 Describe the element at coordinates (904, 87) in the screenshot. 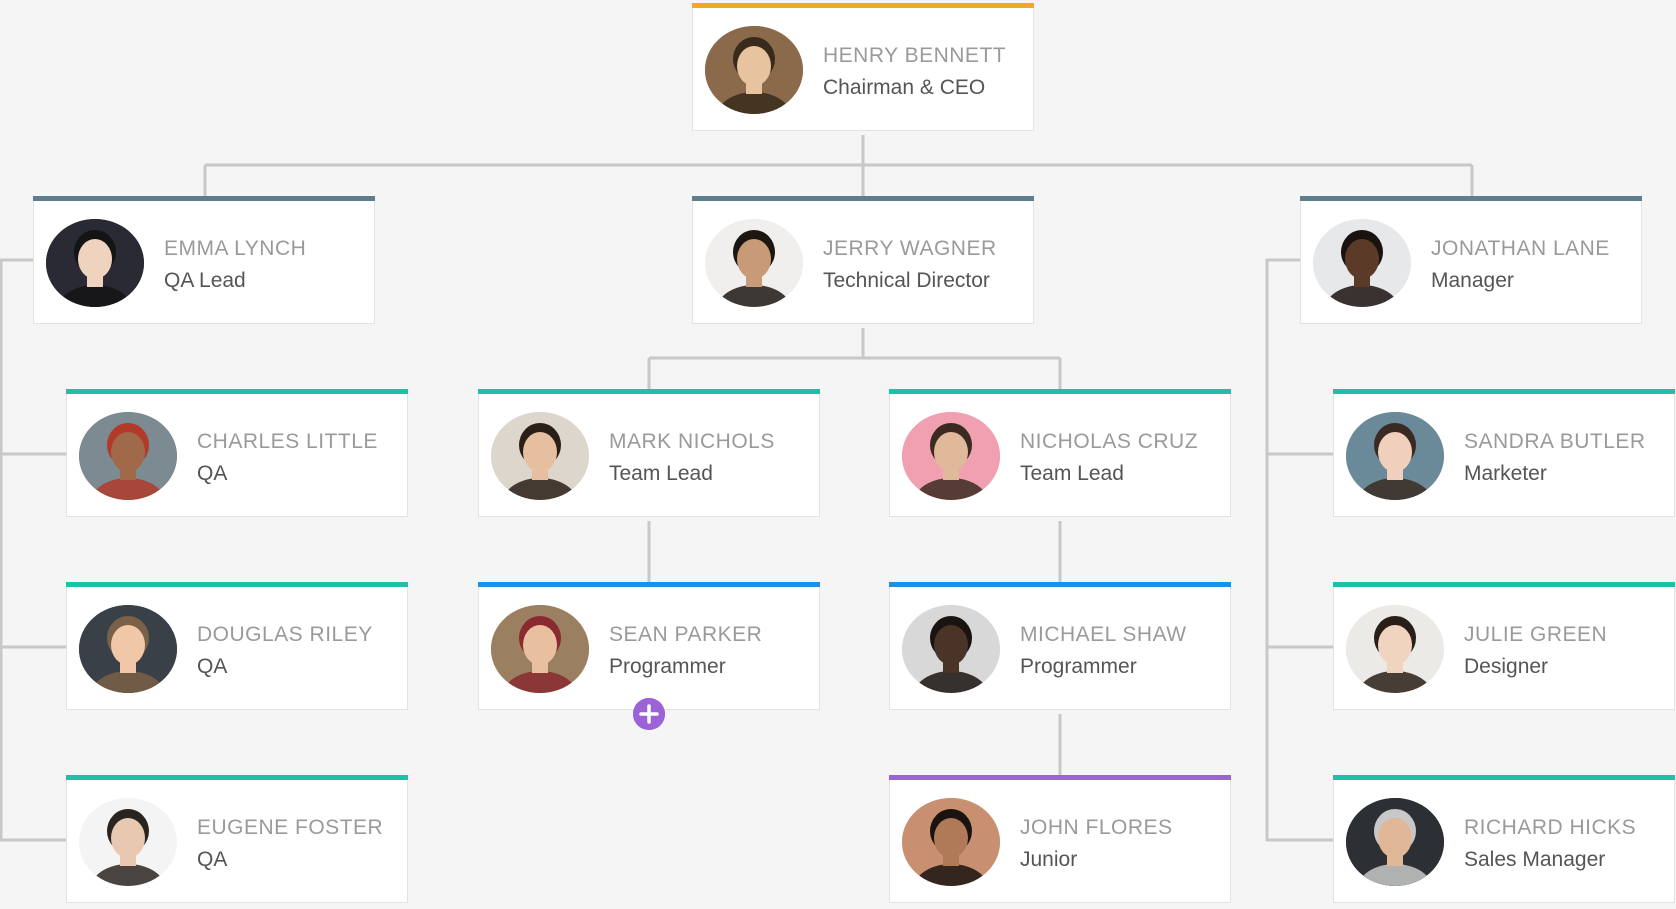

I see `employee-role: Chairman & CEO` at that location.